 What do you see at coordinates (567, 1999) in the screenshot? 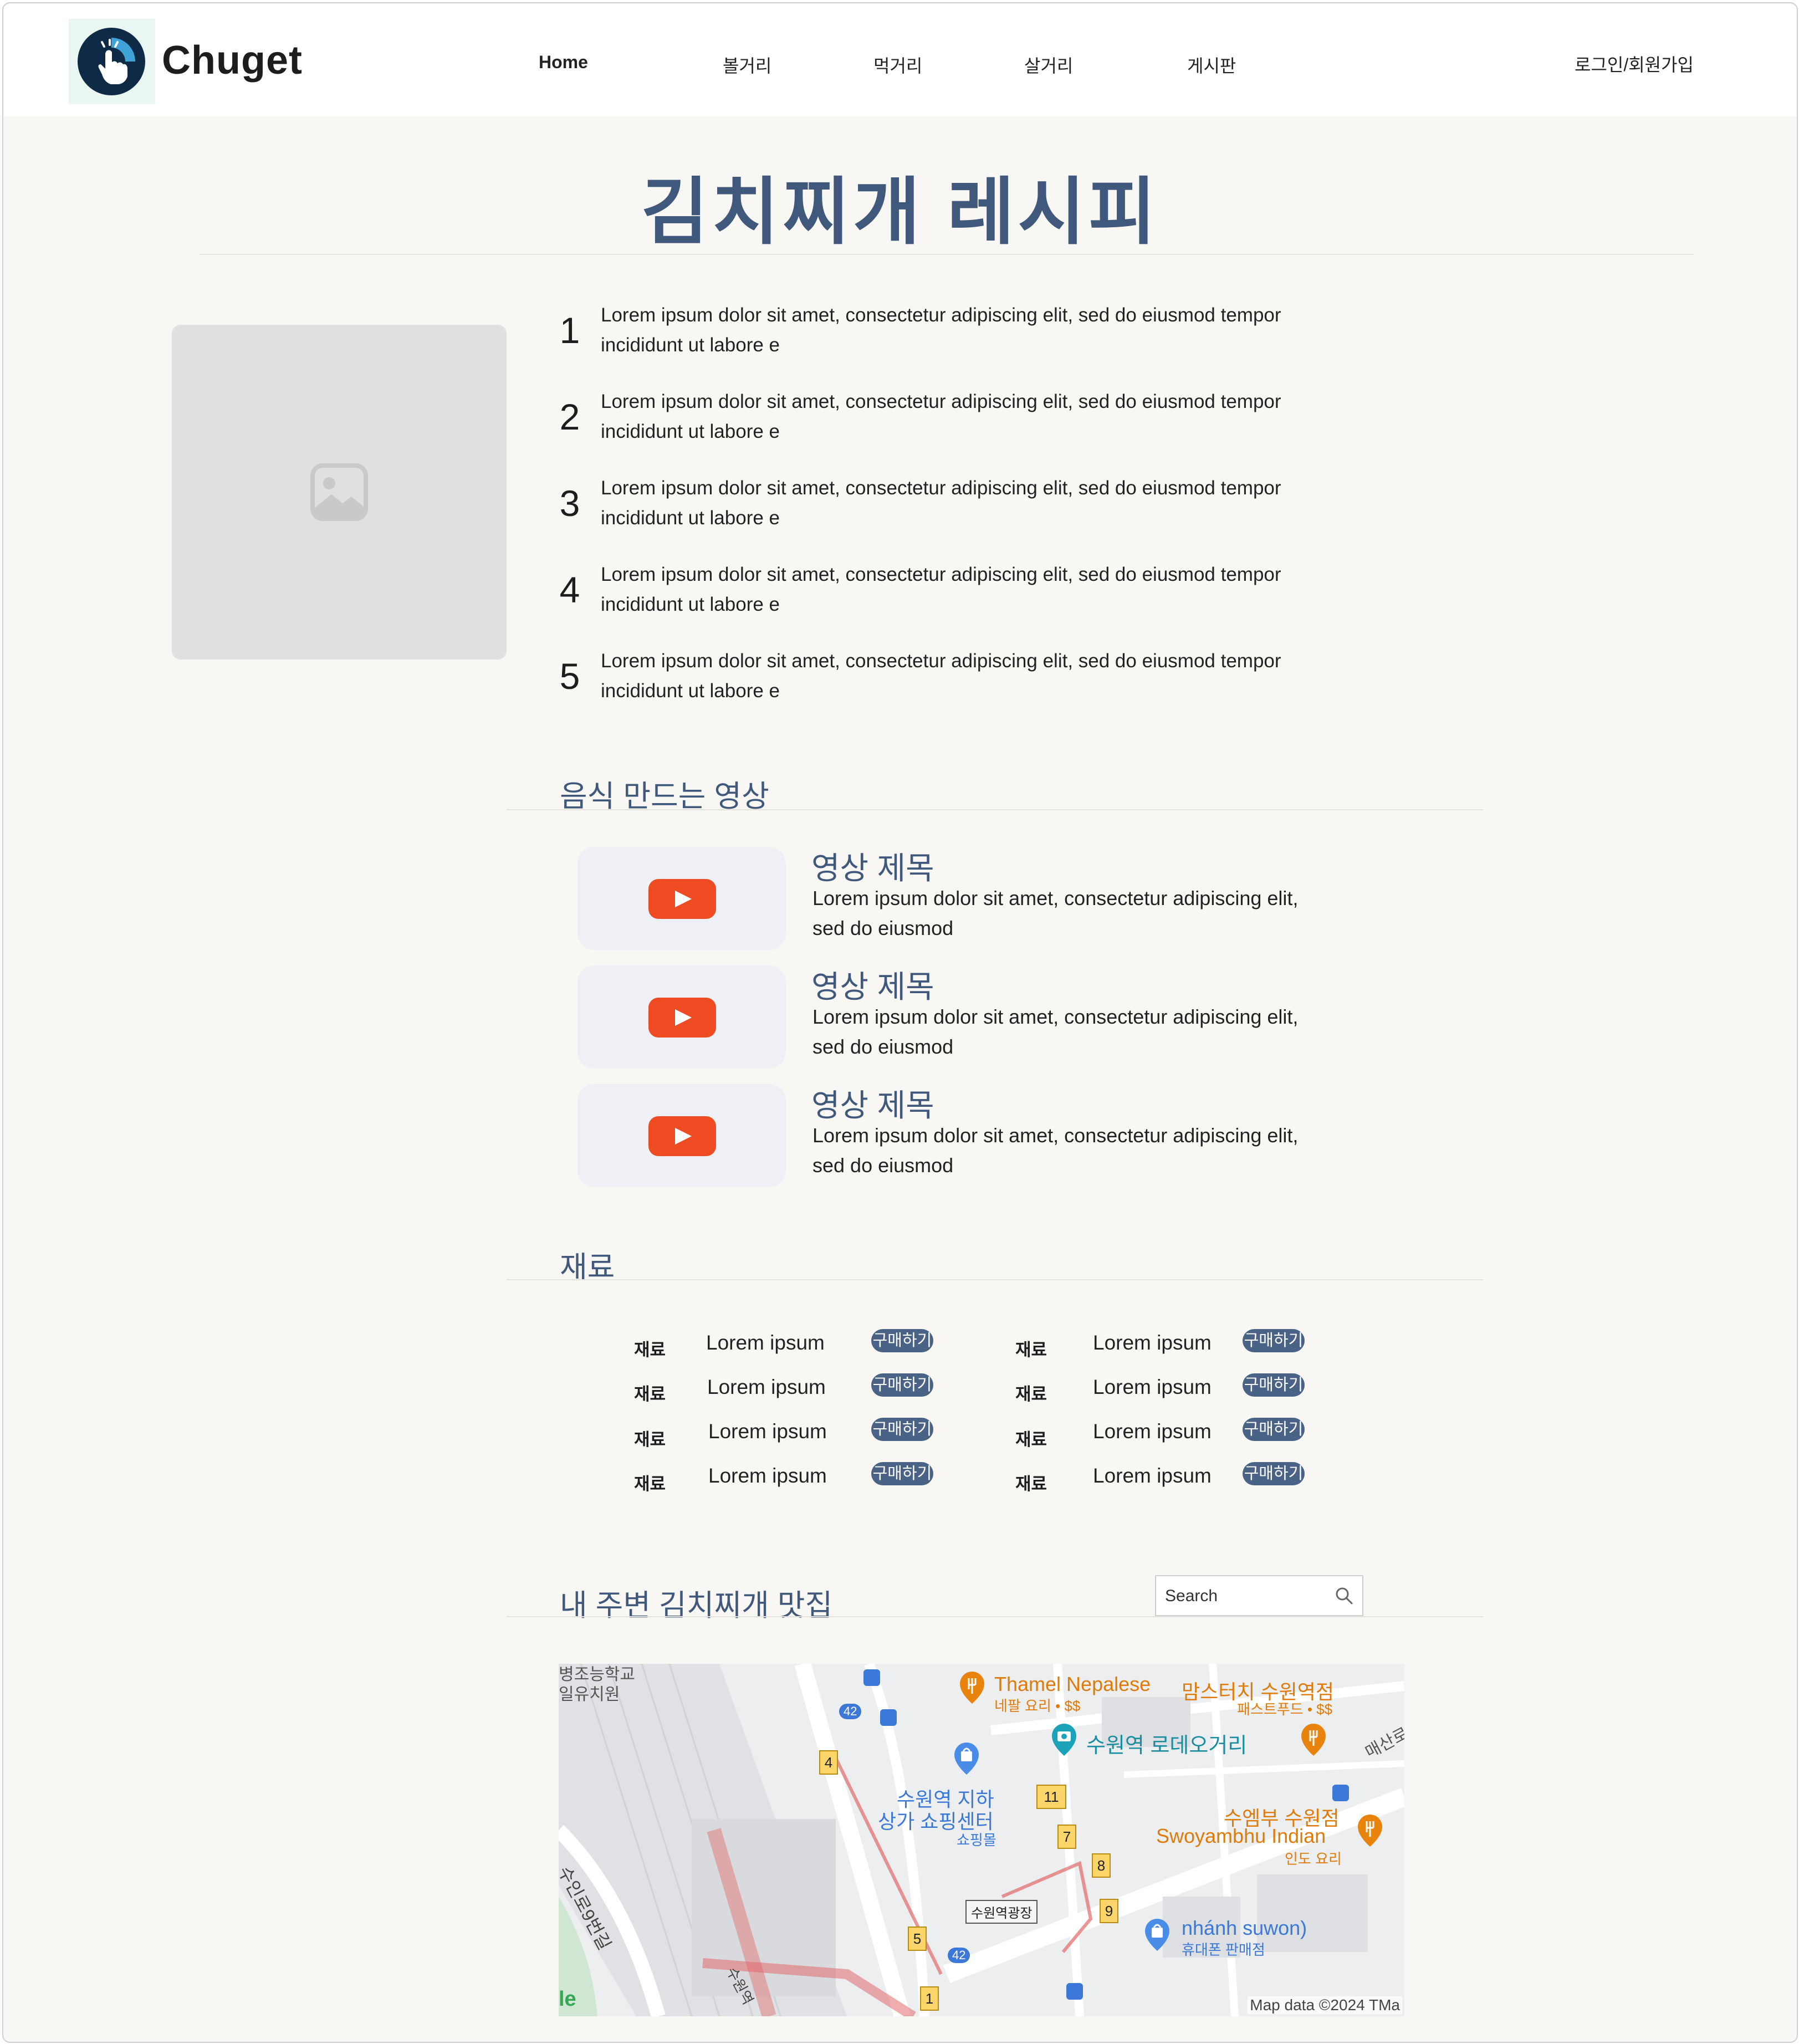
I see `google-logo-fragment: le` at bounding box center [567, 1999].